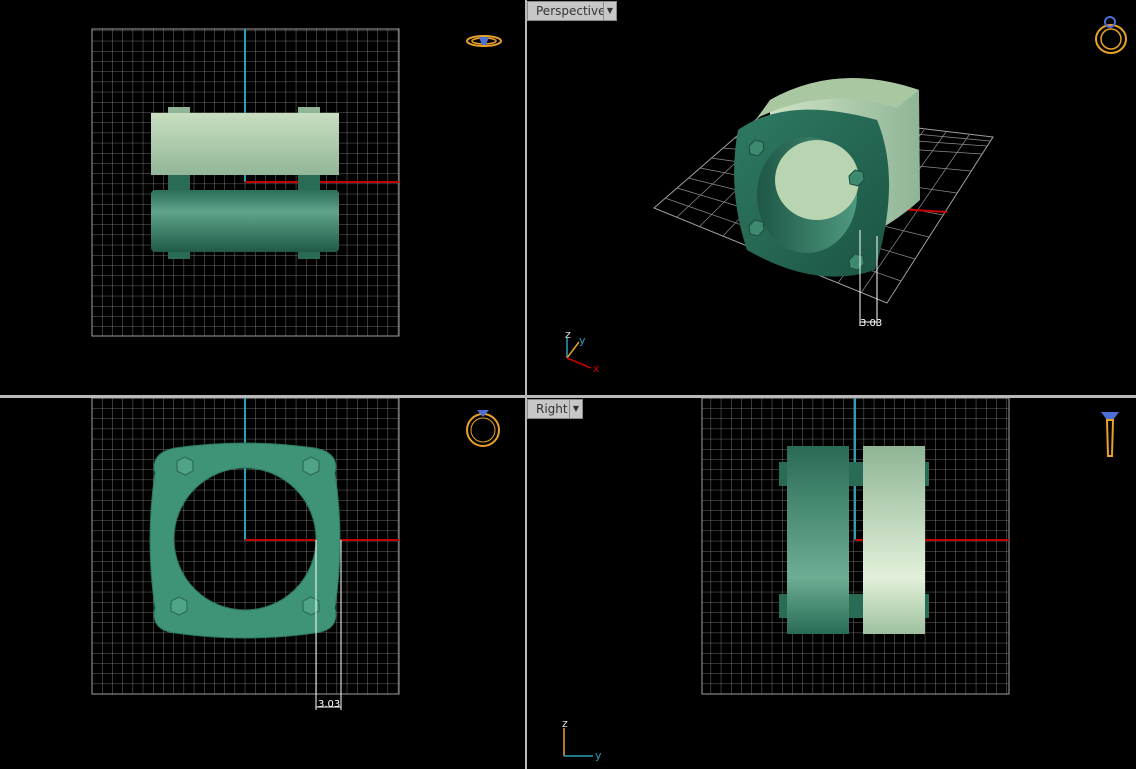 Image resolution: width=1136 pixels, height=769 pixels. What do you see at coordinates (484, 41) in the screenshot?
I see `ring-top-view-icon` at bounding box center [484, 41].